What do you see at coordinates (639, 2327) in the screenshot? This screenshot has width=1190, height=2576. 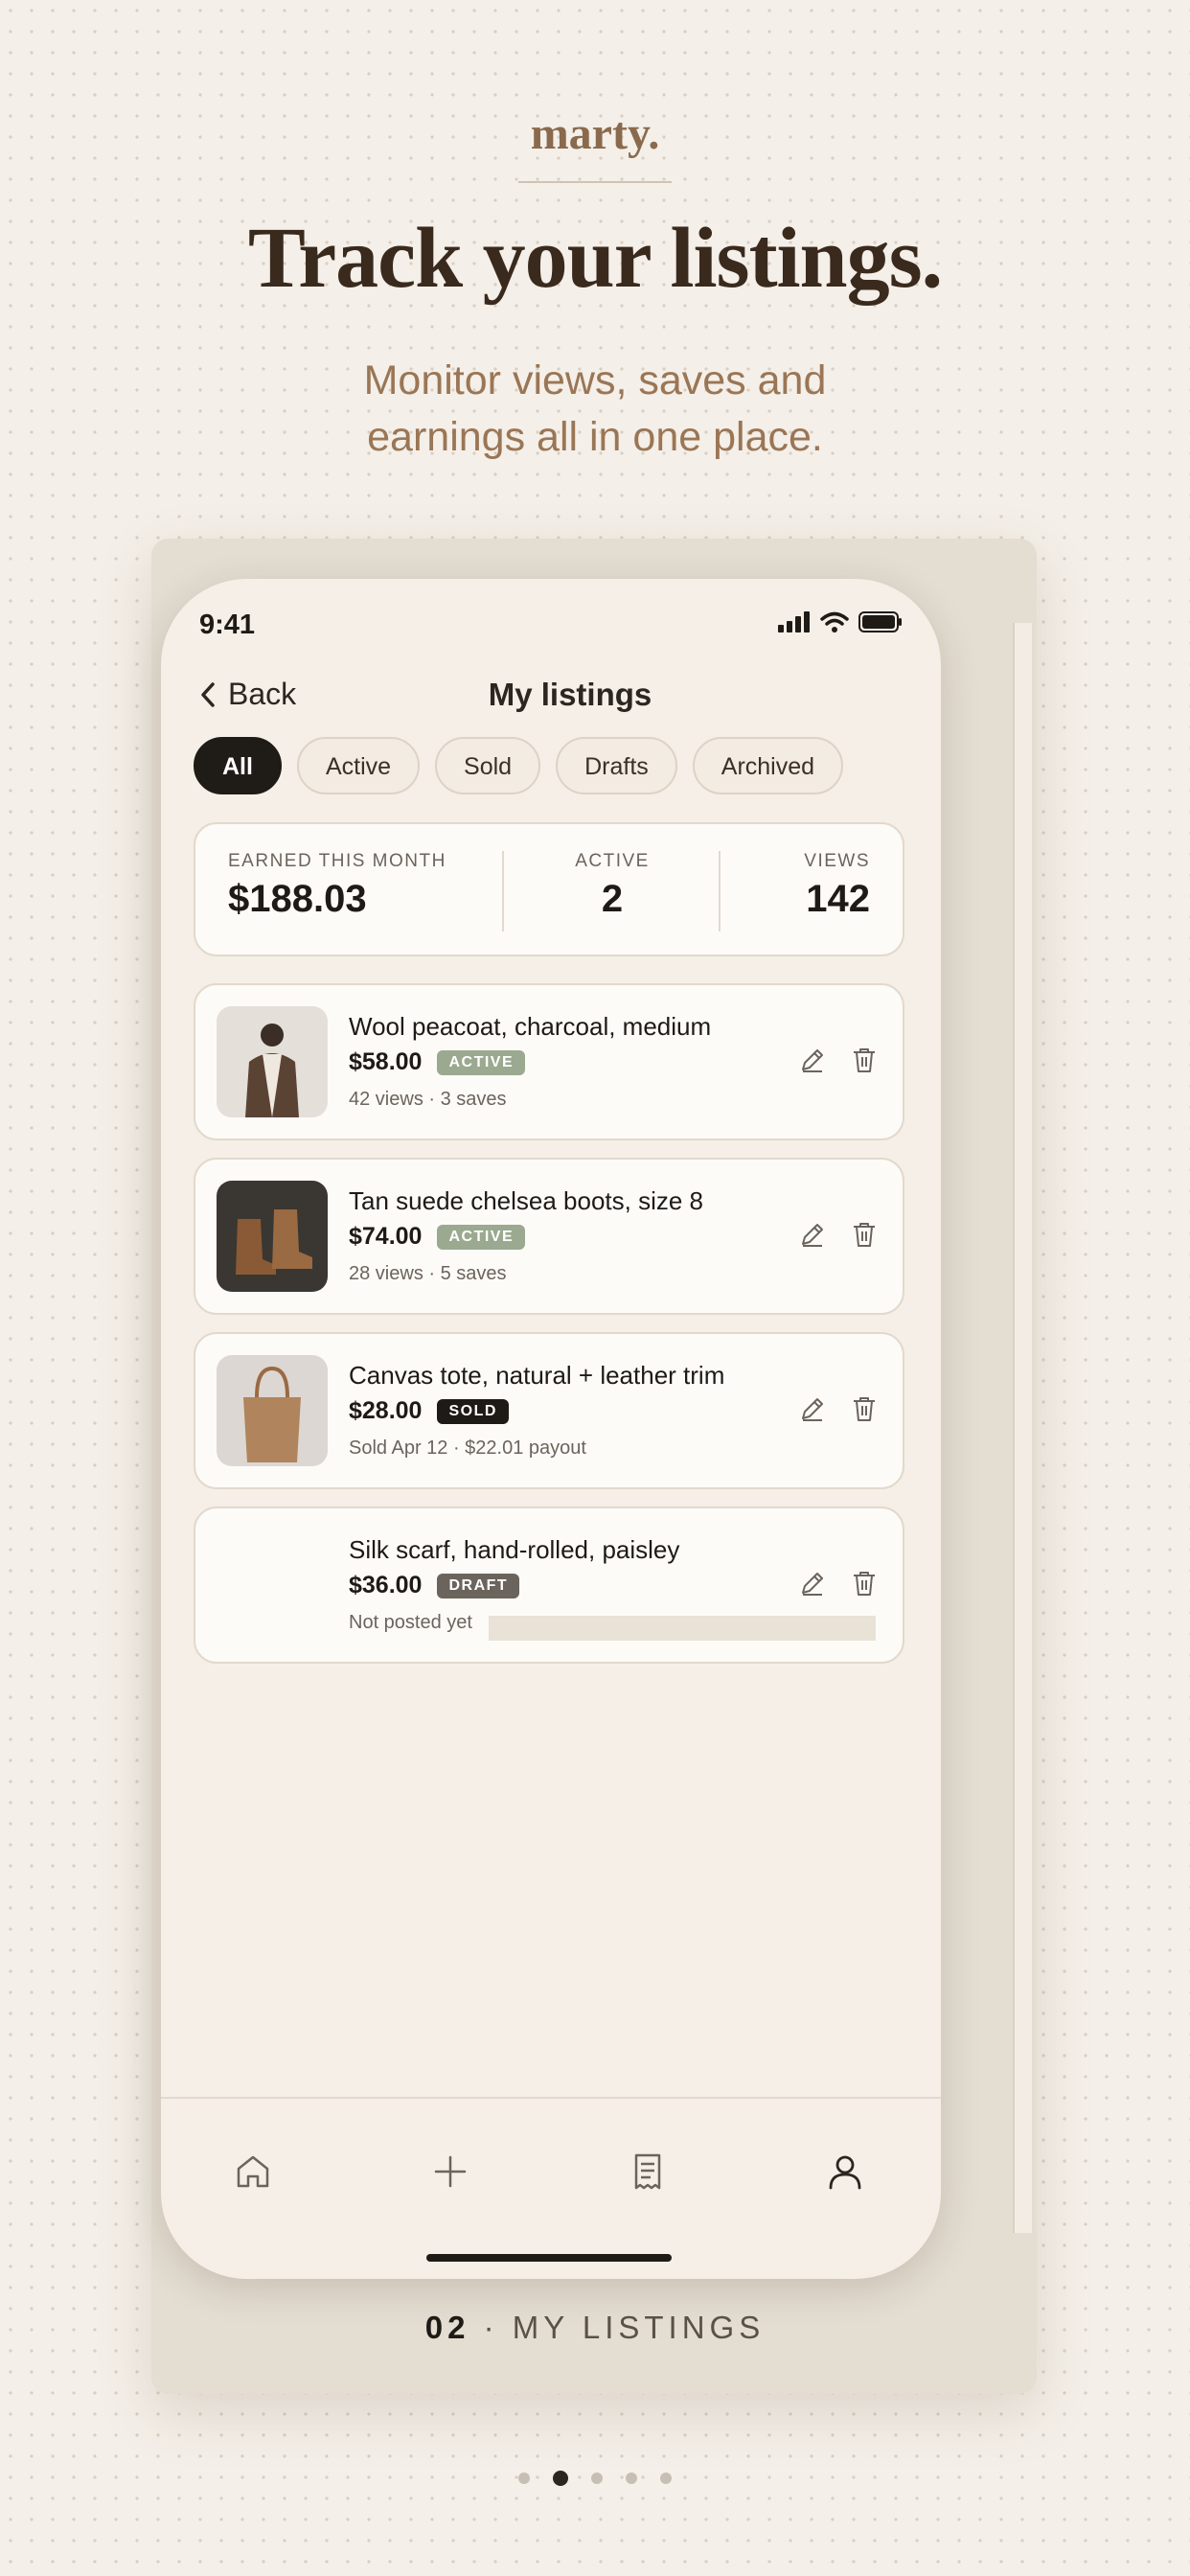 I see `screen-label: MY LISTINGS` at bounding box center [639, 2327].